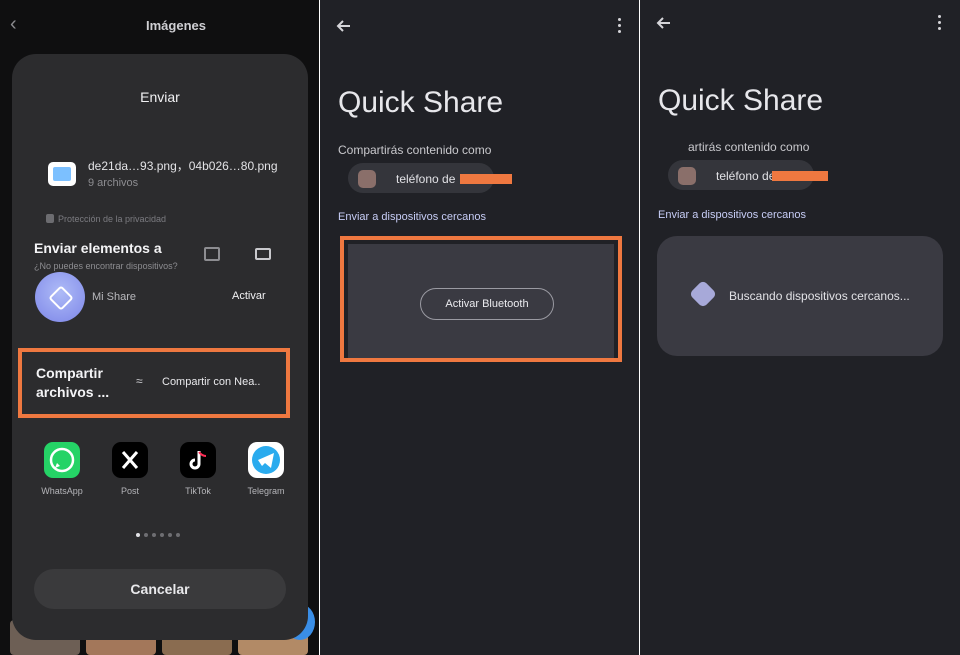 Image resolution: width=960 pixels, height=655 pixels. I want to click on privacy-text: Protección de la privacidad, so click(112, 219).